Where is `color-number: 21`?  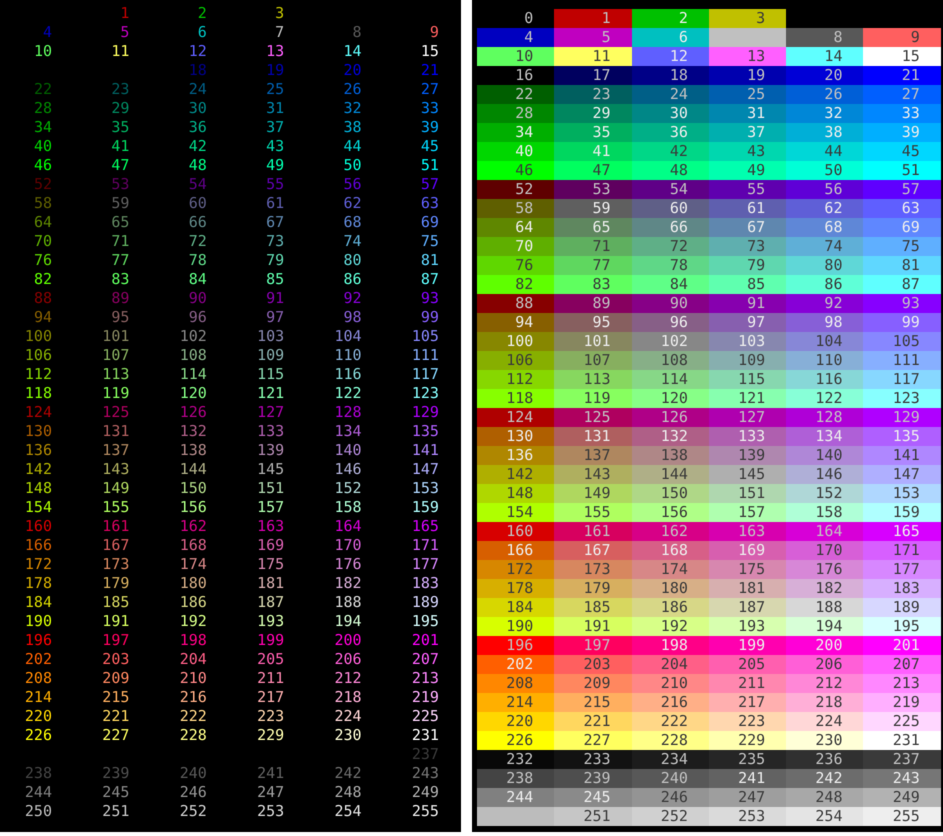
color-number: 21 is located at coordinates (429, 70).